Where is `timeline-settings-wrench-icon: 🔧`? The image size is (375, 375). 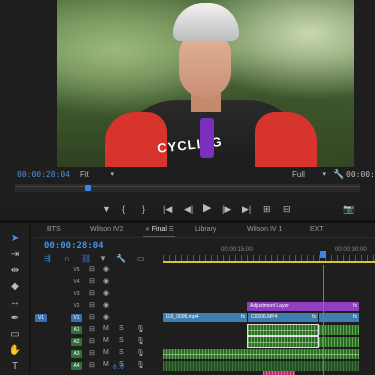
timeline-settings-wrench-icon: 🔧 is located at coordinates (121, 258).